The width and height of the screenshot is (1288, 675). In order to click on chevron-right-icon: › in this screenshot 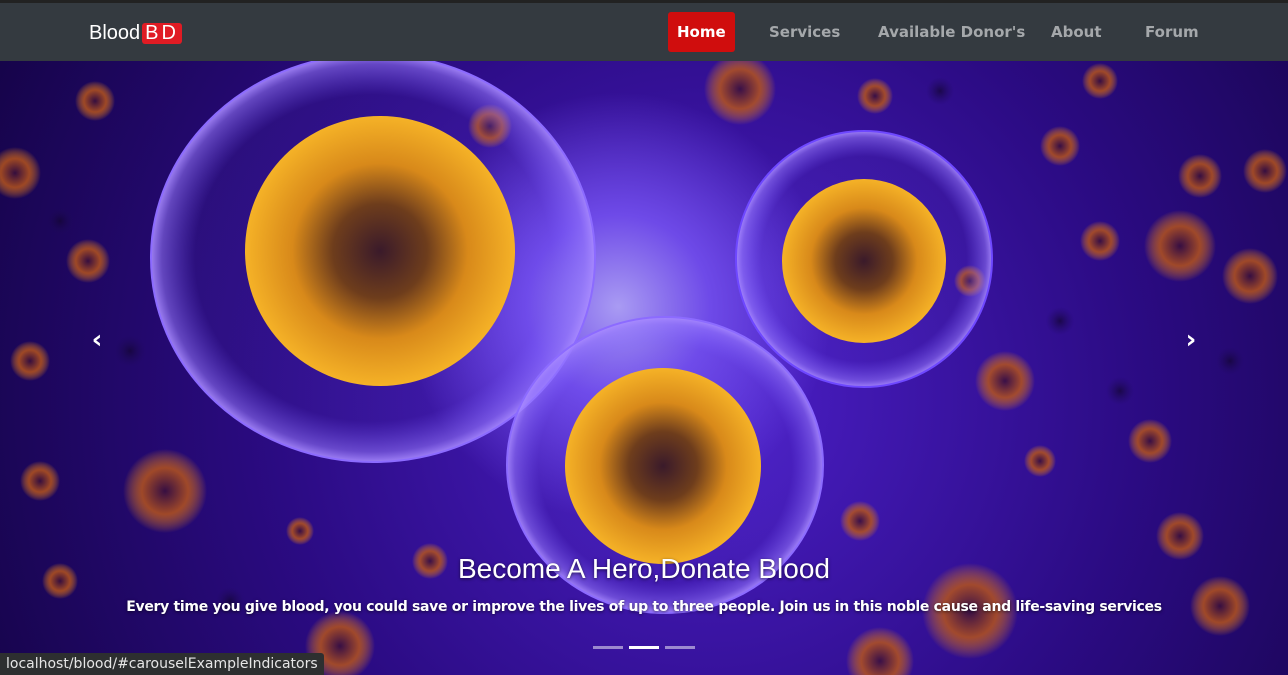, I will do `click(1191, 340)`.